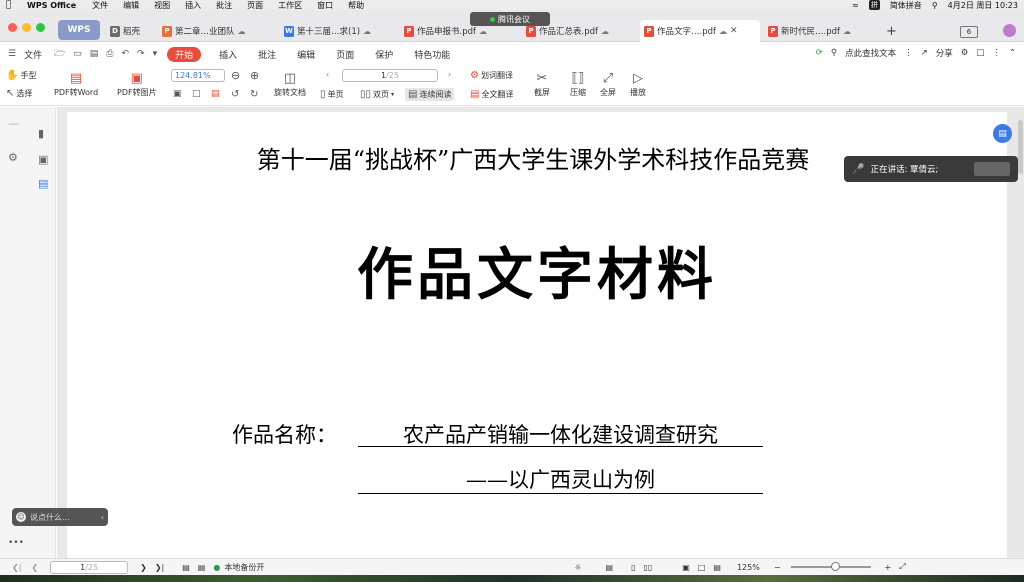 This screenshot has width=1024, height=582. What do you see at coordinates (130, 31) in the screenshot?
I see `tab-daoke: D 稻壳` at bounding box center [130, 31].